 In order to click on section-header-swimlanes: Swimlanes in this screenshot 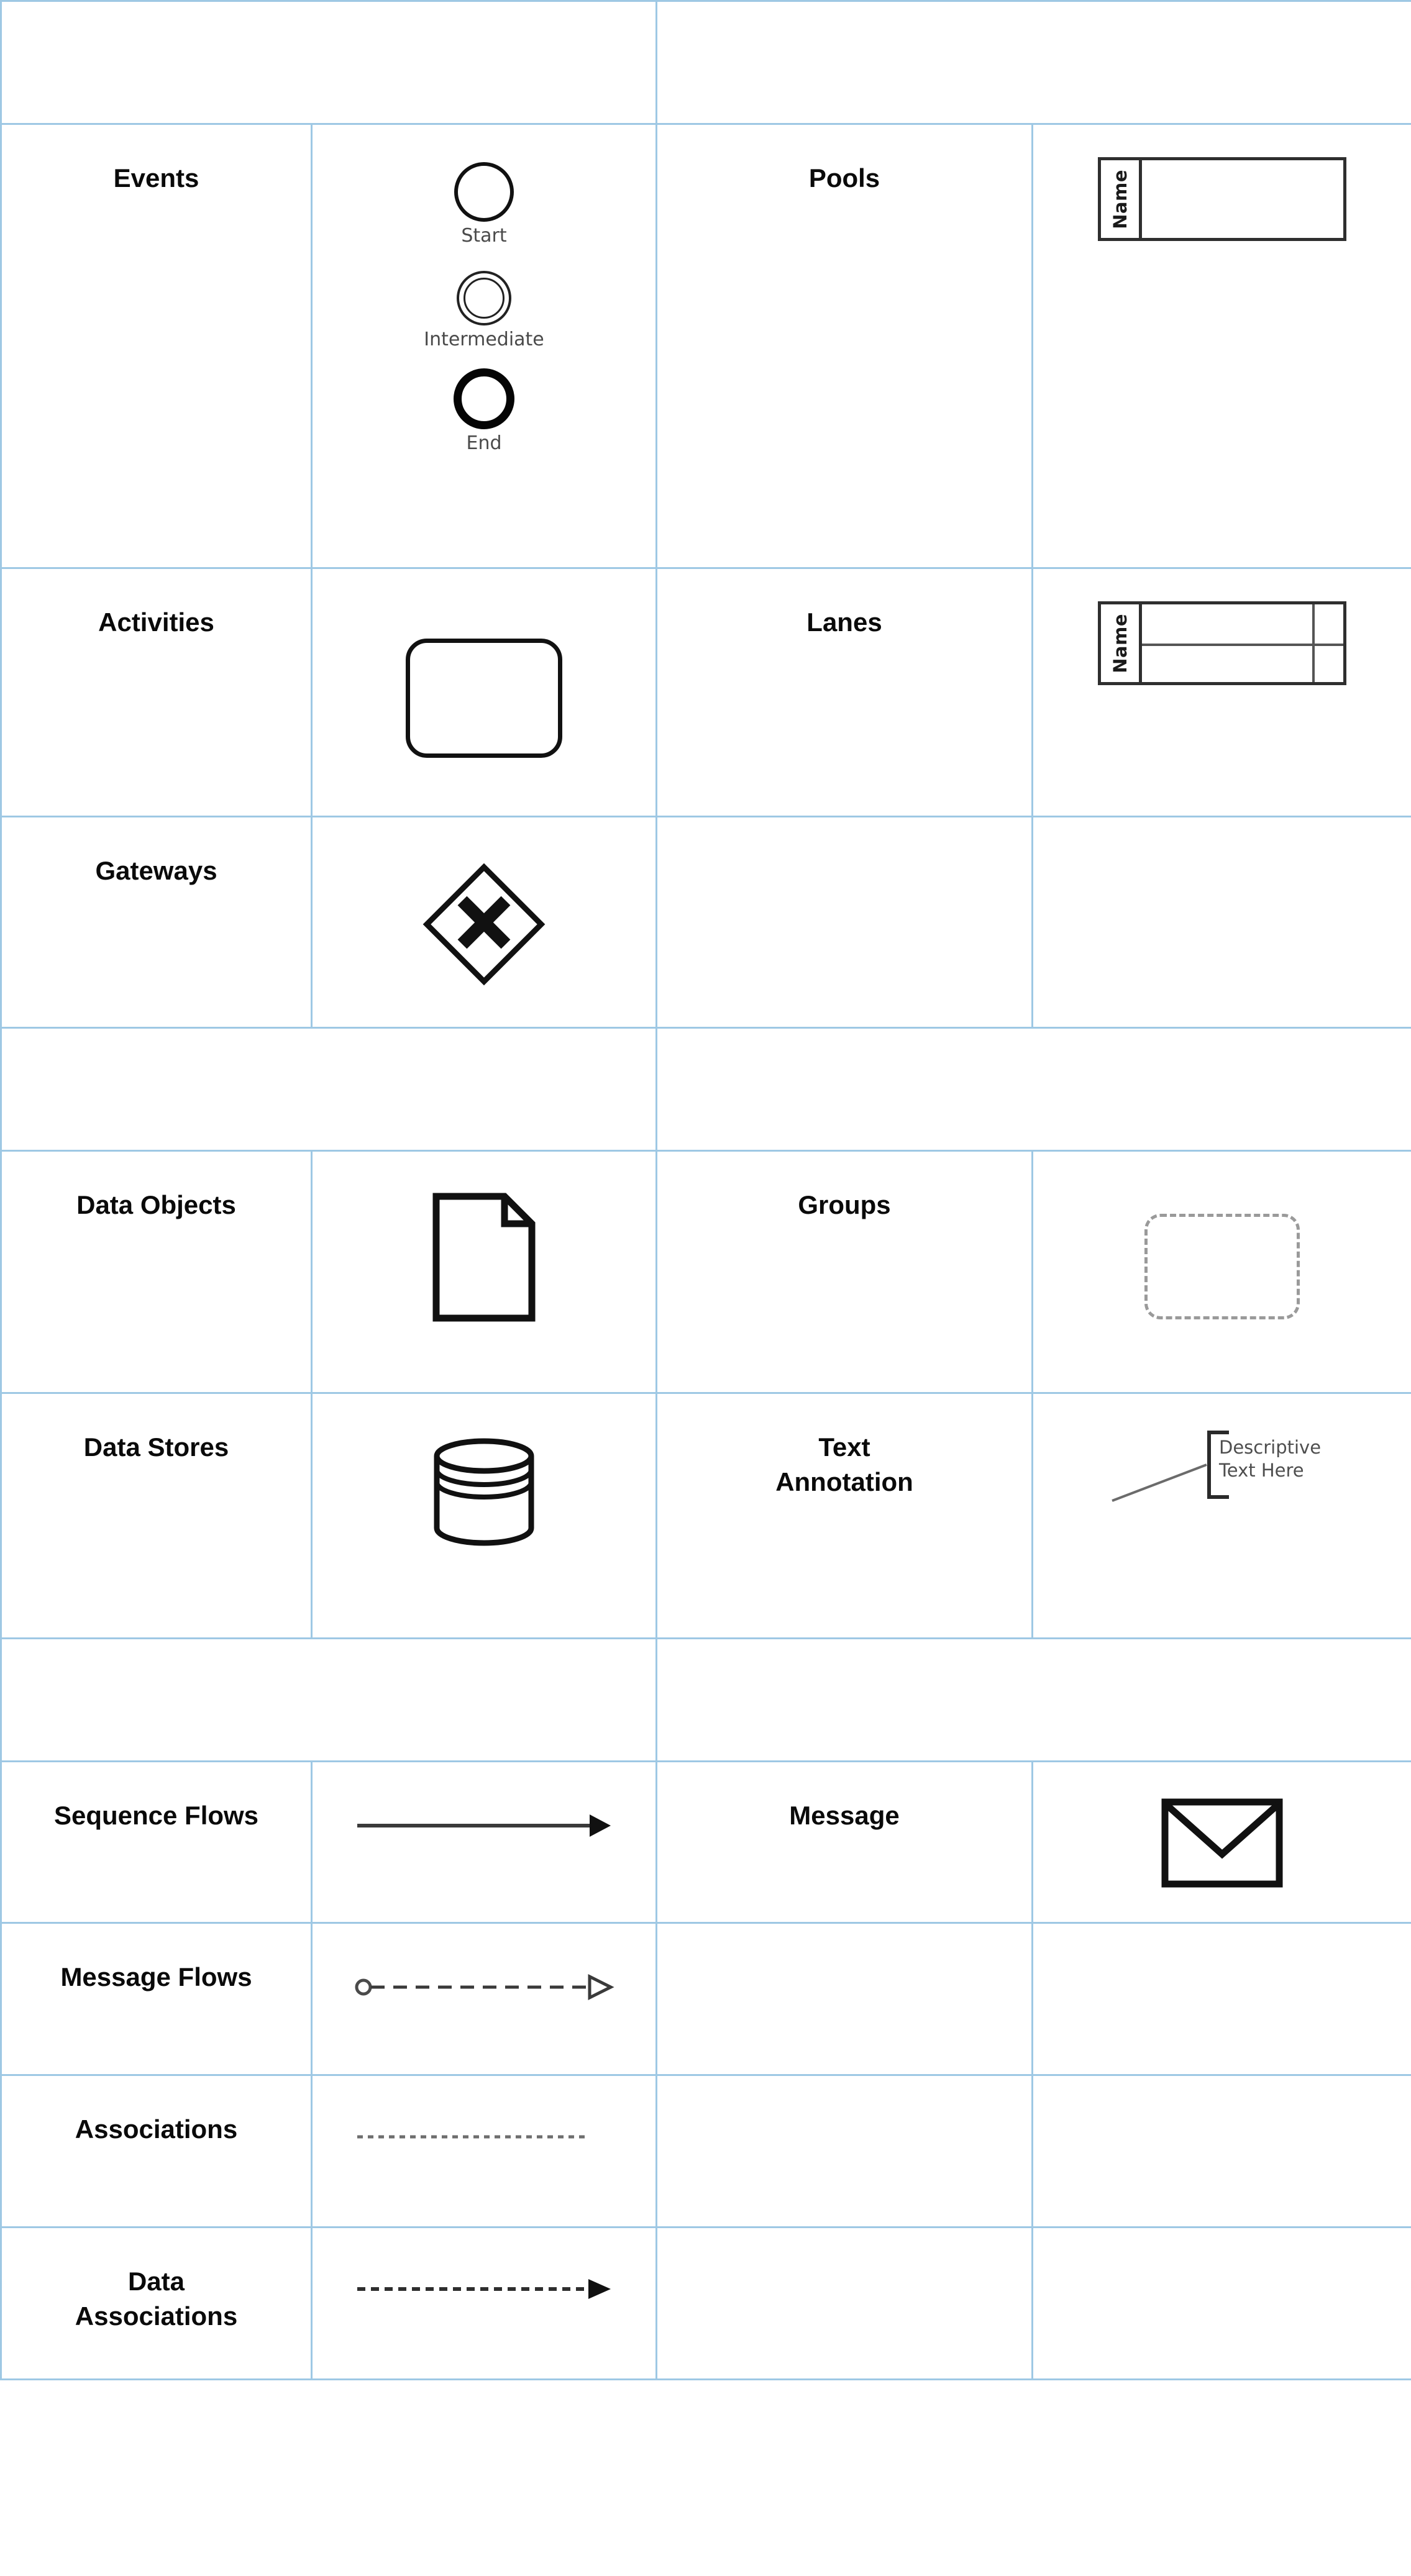, I will do `click(1033, 62)`.